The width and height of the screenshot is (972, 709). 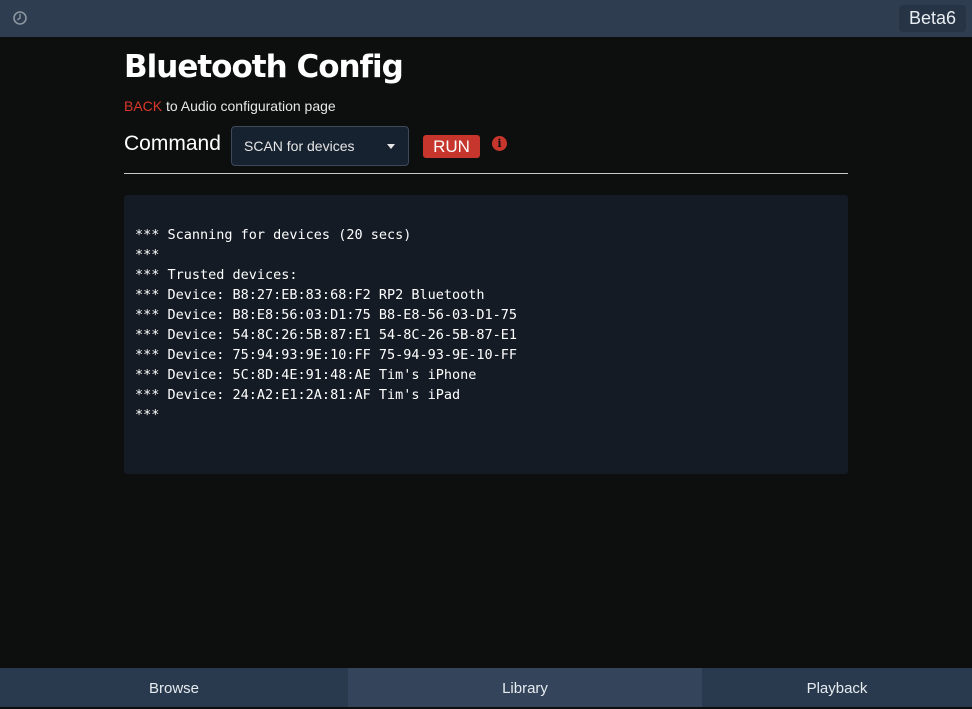 I want to click on command-select-value: SCAN for devices, so click(x=299, y=146).